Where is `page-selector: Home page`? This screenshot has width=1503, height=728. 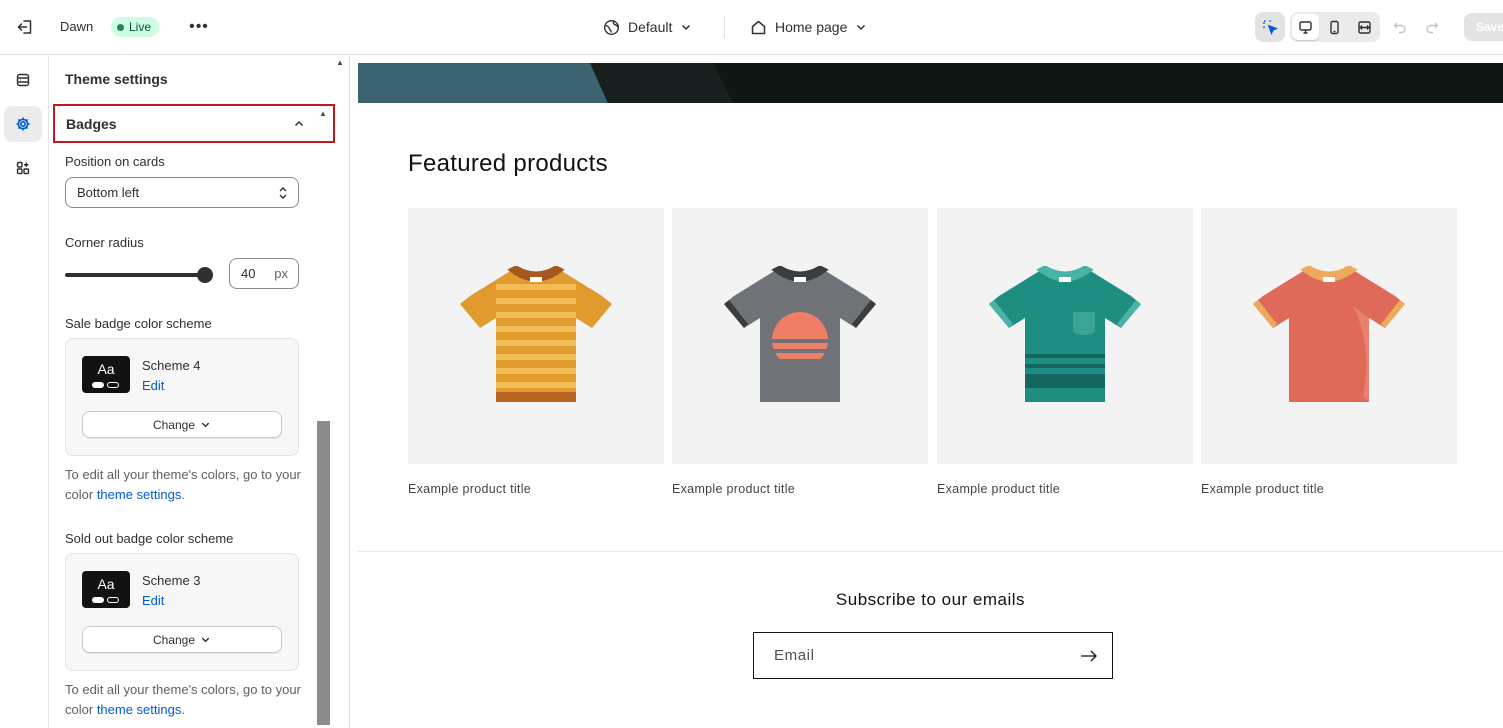
page-selector: Home page is located at coordinates (808, 27).